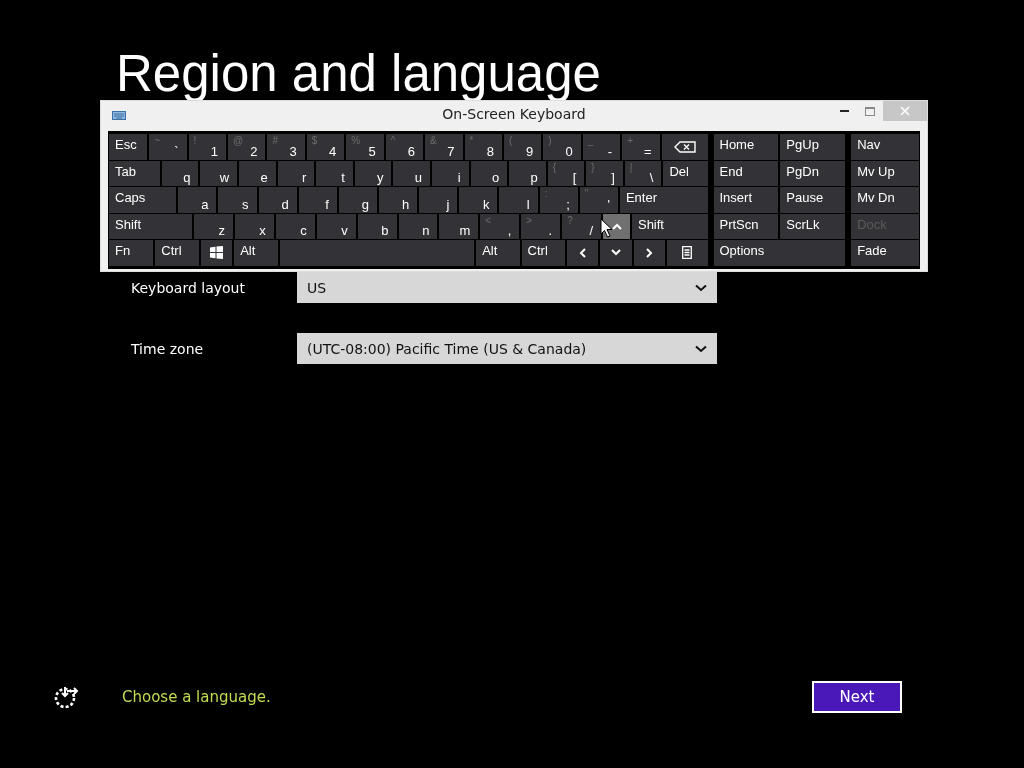 The image size is (1024, 768). I want to click on next-button: Next, so click(857, 697).